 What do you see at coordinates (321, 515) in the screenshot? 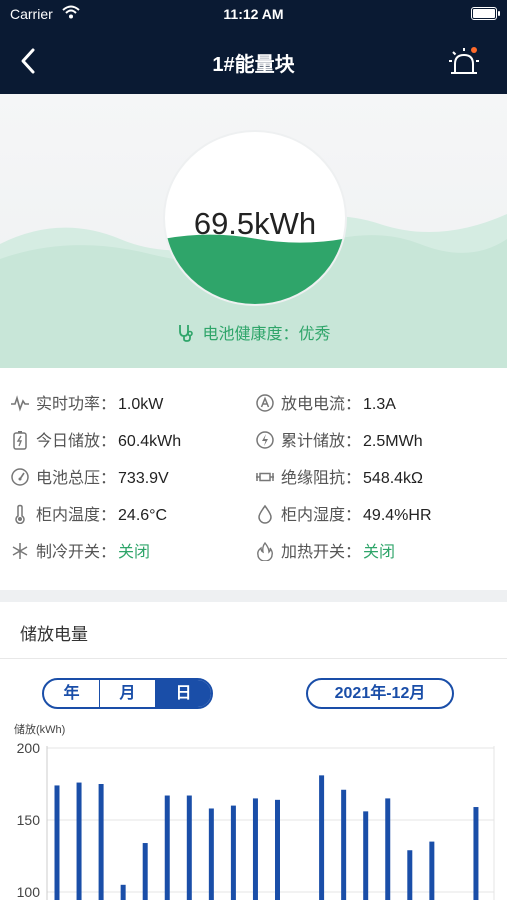
I see `metric-label: 柜内湿度：` at bounding box center [321, 515].